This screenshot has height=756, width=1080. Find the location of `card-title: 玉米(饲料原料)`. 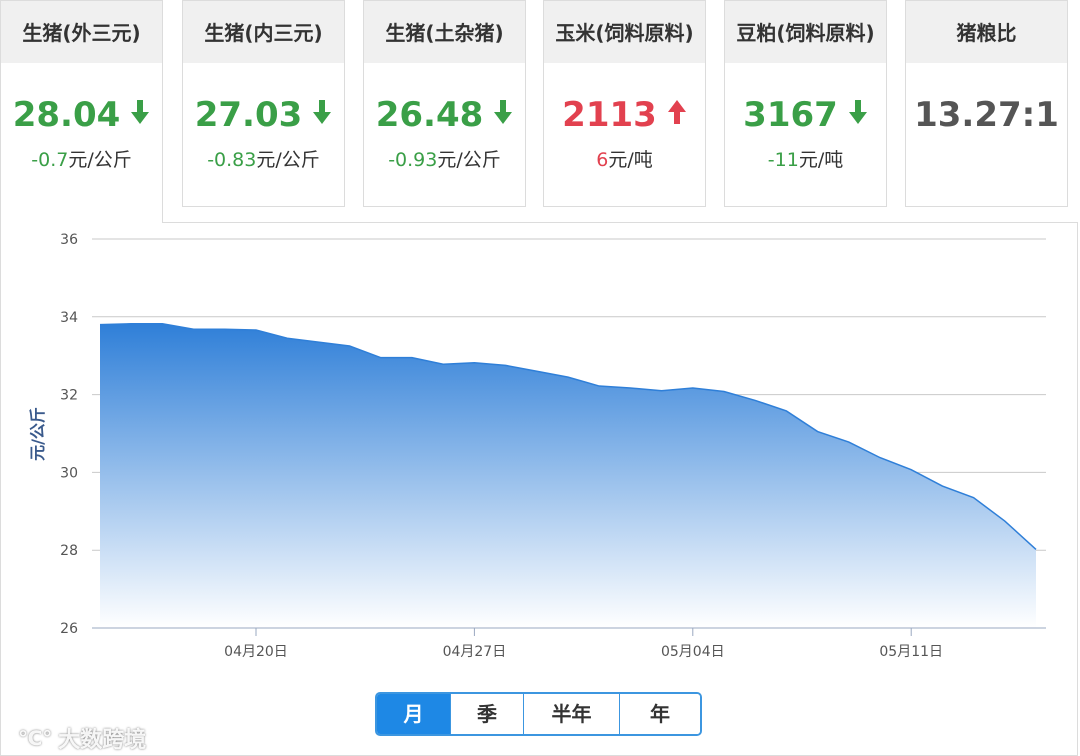

card-title: 玉米(饲料原料) is located at coordinates (624, 32).